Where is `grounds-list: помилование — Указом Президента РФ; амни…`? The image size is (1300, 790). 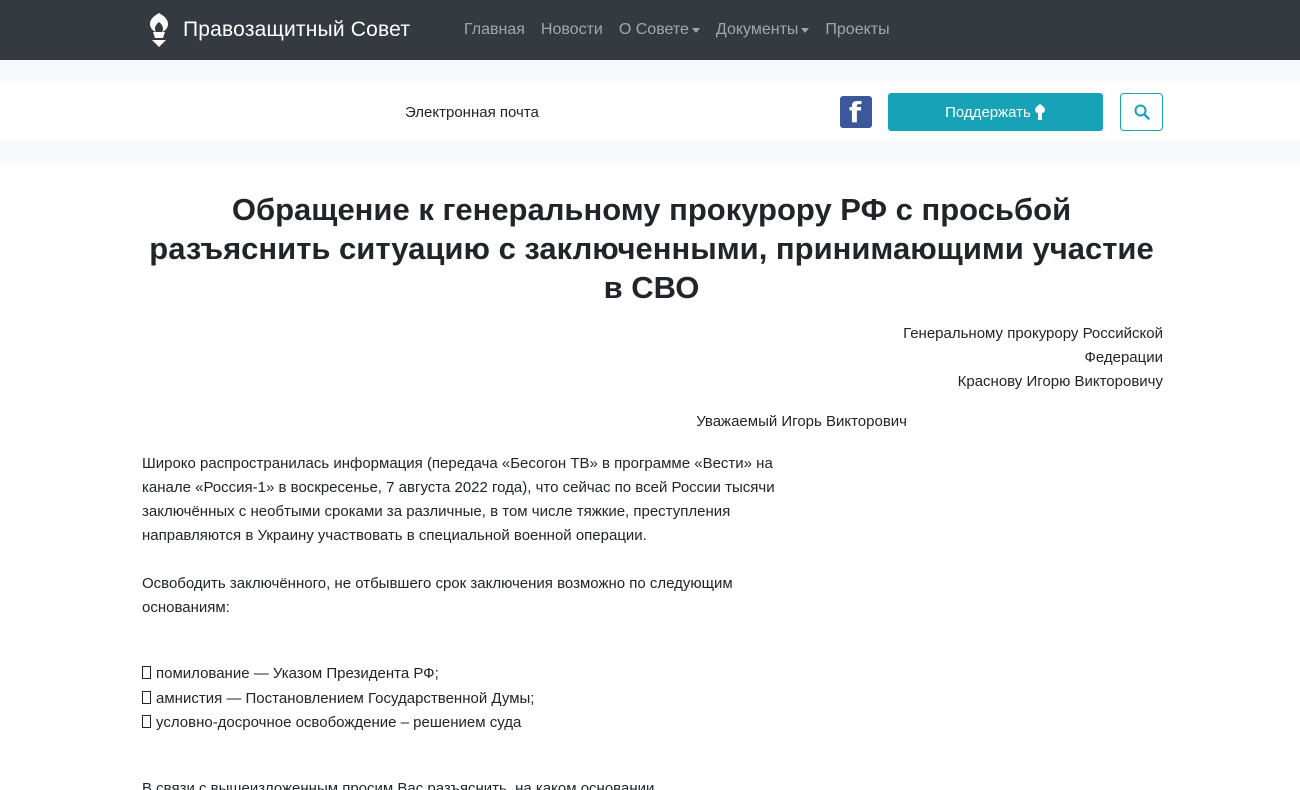
grounds-list: помилование — Указом Президента РФ; амни… is located at coordinates (338, 699).